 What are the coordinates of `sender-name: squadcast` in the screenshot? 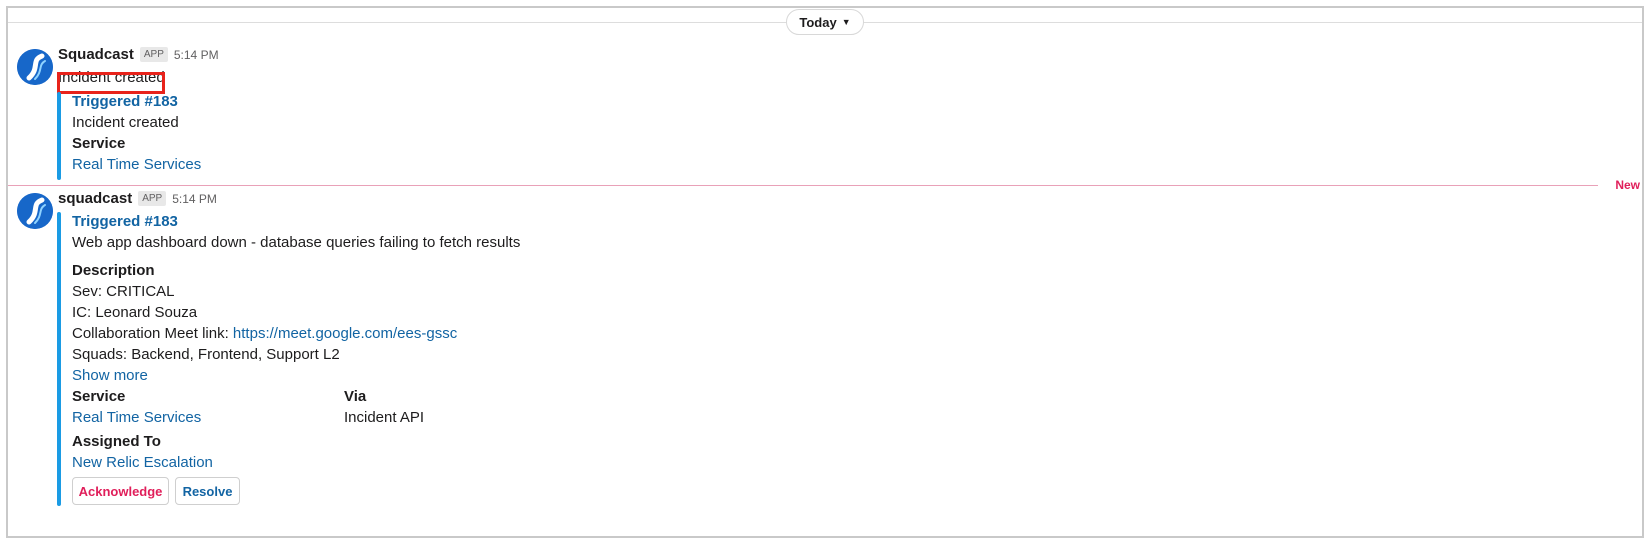 It's located at (95, 198).